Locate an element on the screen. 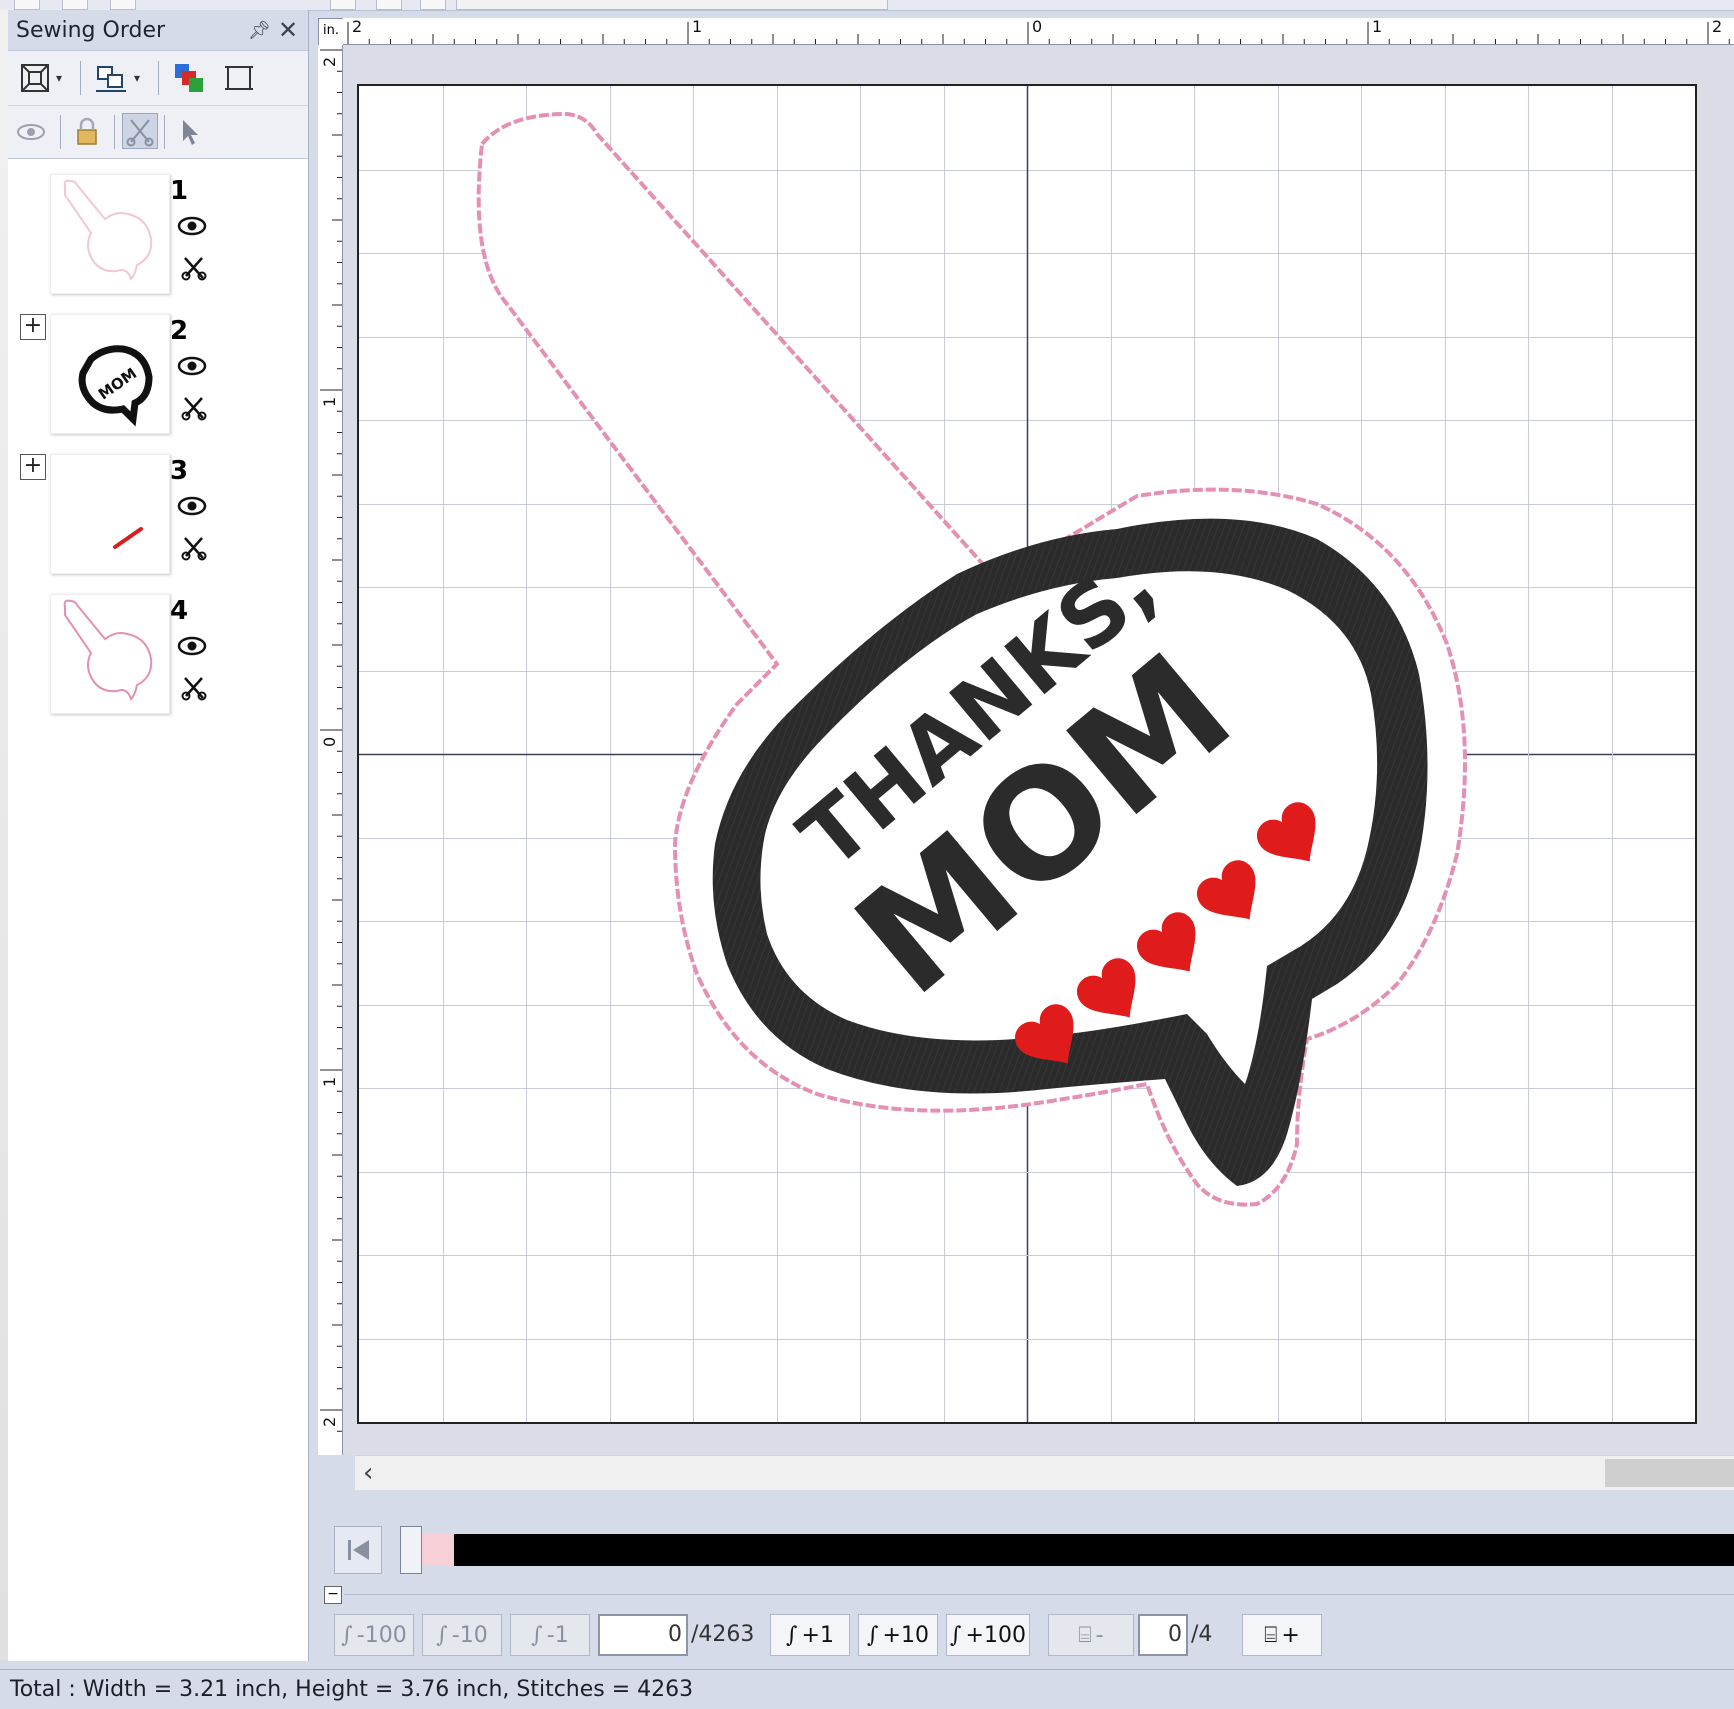 This screenshot has width=1734, height=1709. sewing-item: + MOM 2 is located at coordinates (158, 371).